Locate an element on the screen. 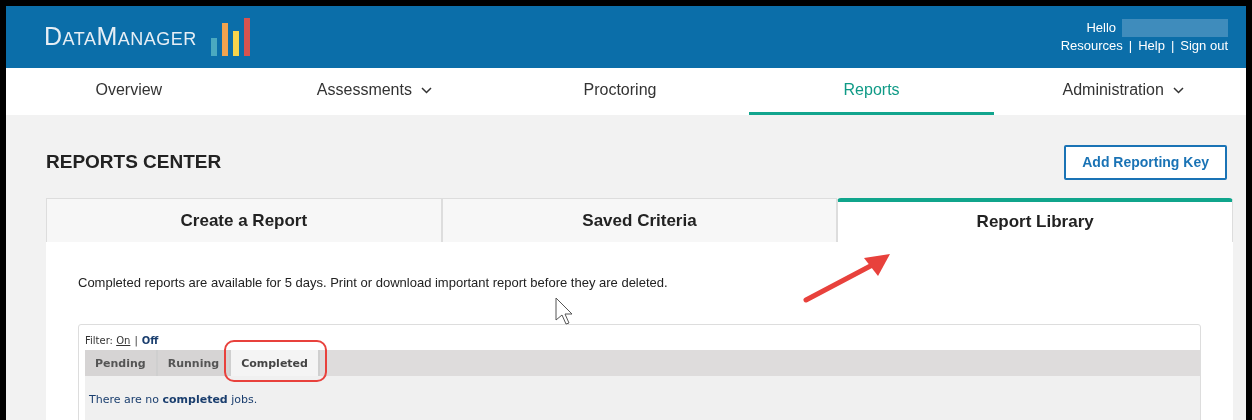 Image resolution: width=1252 pixels, height=420 pixels. header-link: Resources is located at coordinates (1091, 46).